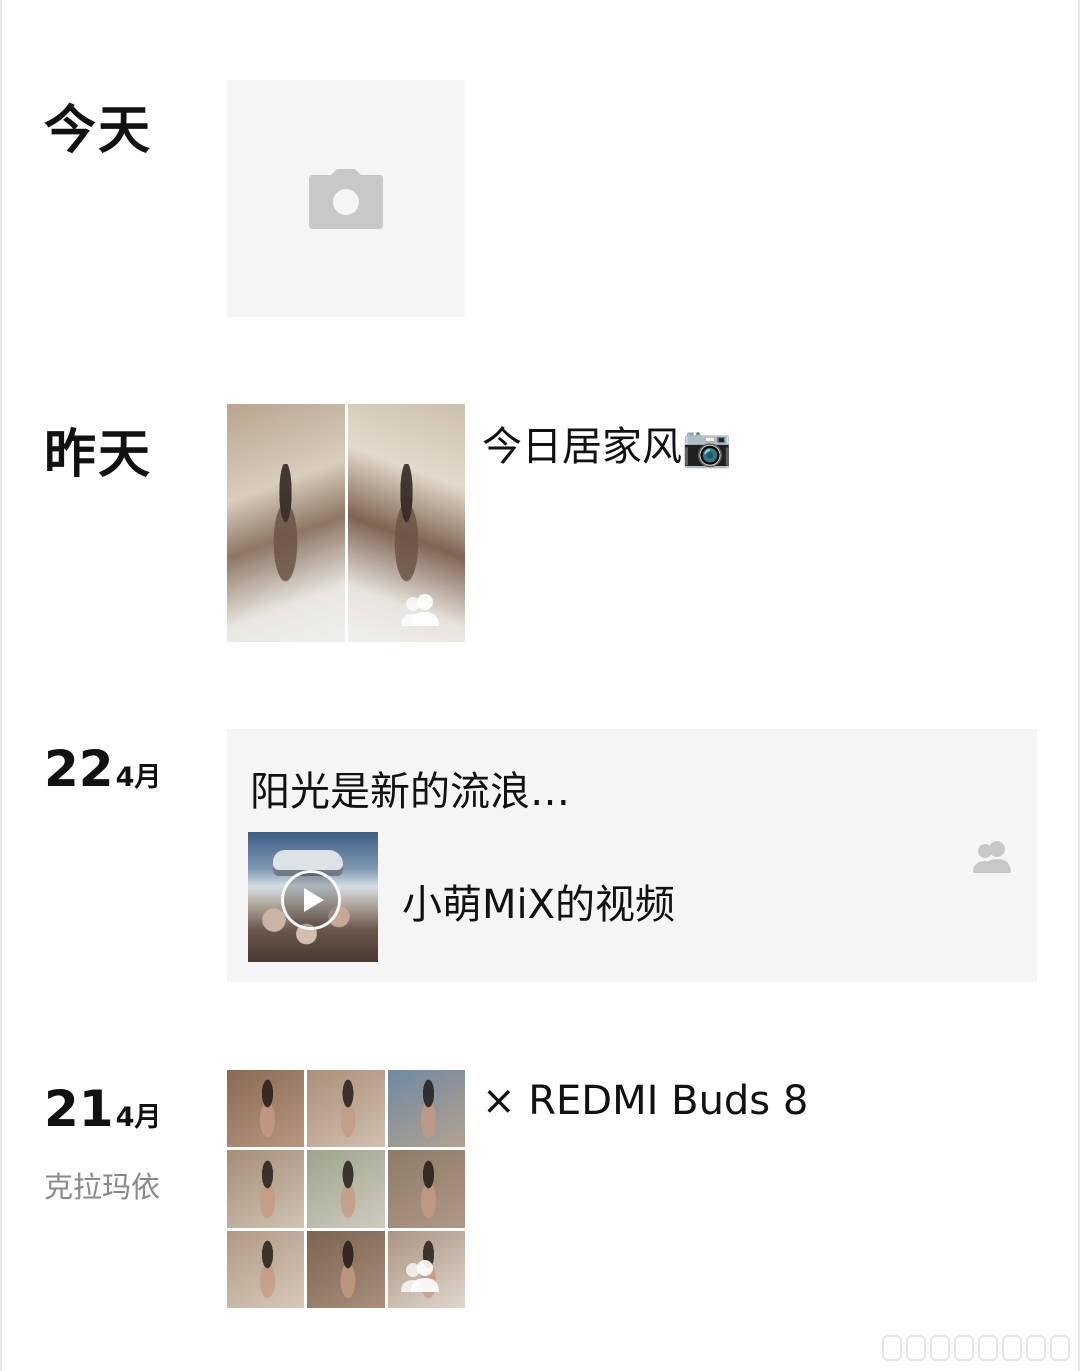  Describe the element at coordinates (976, 1348) in the screenshot. I see `watermark-logo` at that location.